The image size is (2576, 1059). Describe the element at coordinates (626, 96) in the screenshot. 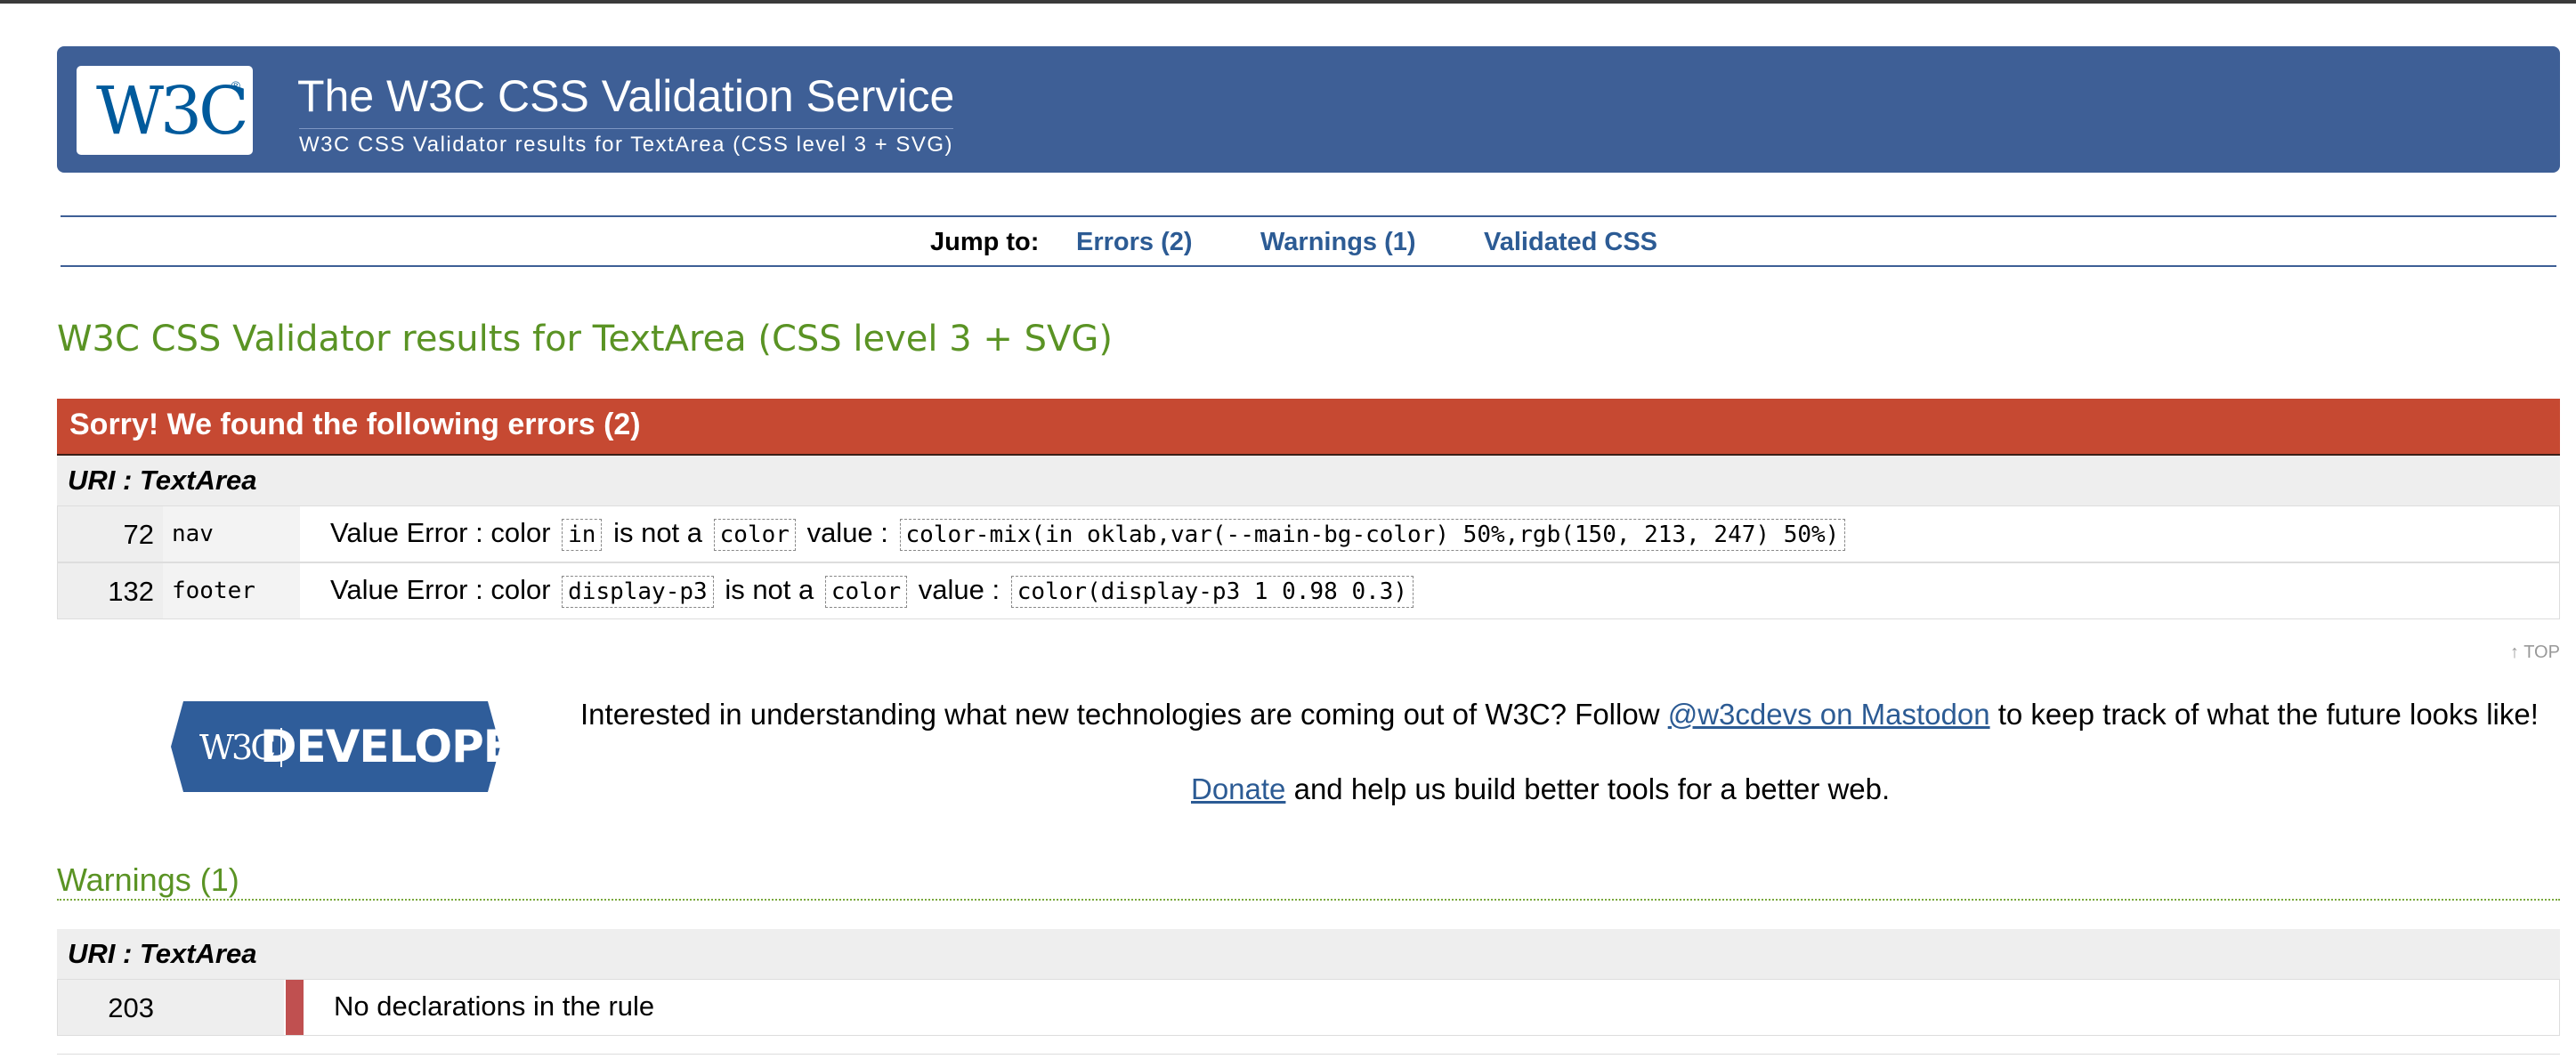

I see `page-title: The W3C CSS Validation Service` at that location.